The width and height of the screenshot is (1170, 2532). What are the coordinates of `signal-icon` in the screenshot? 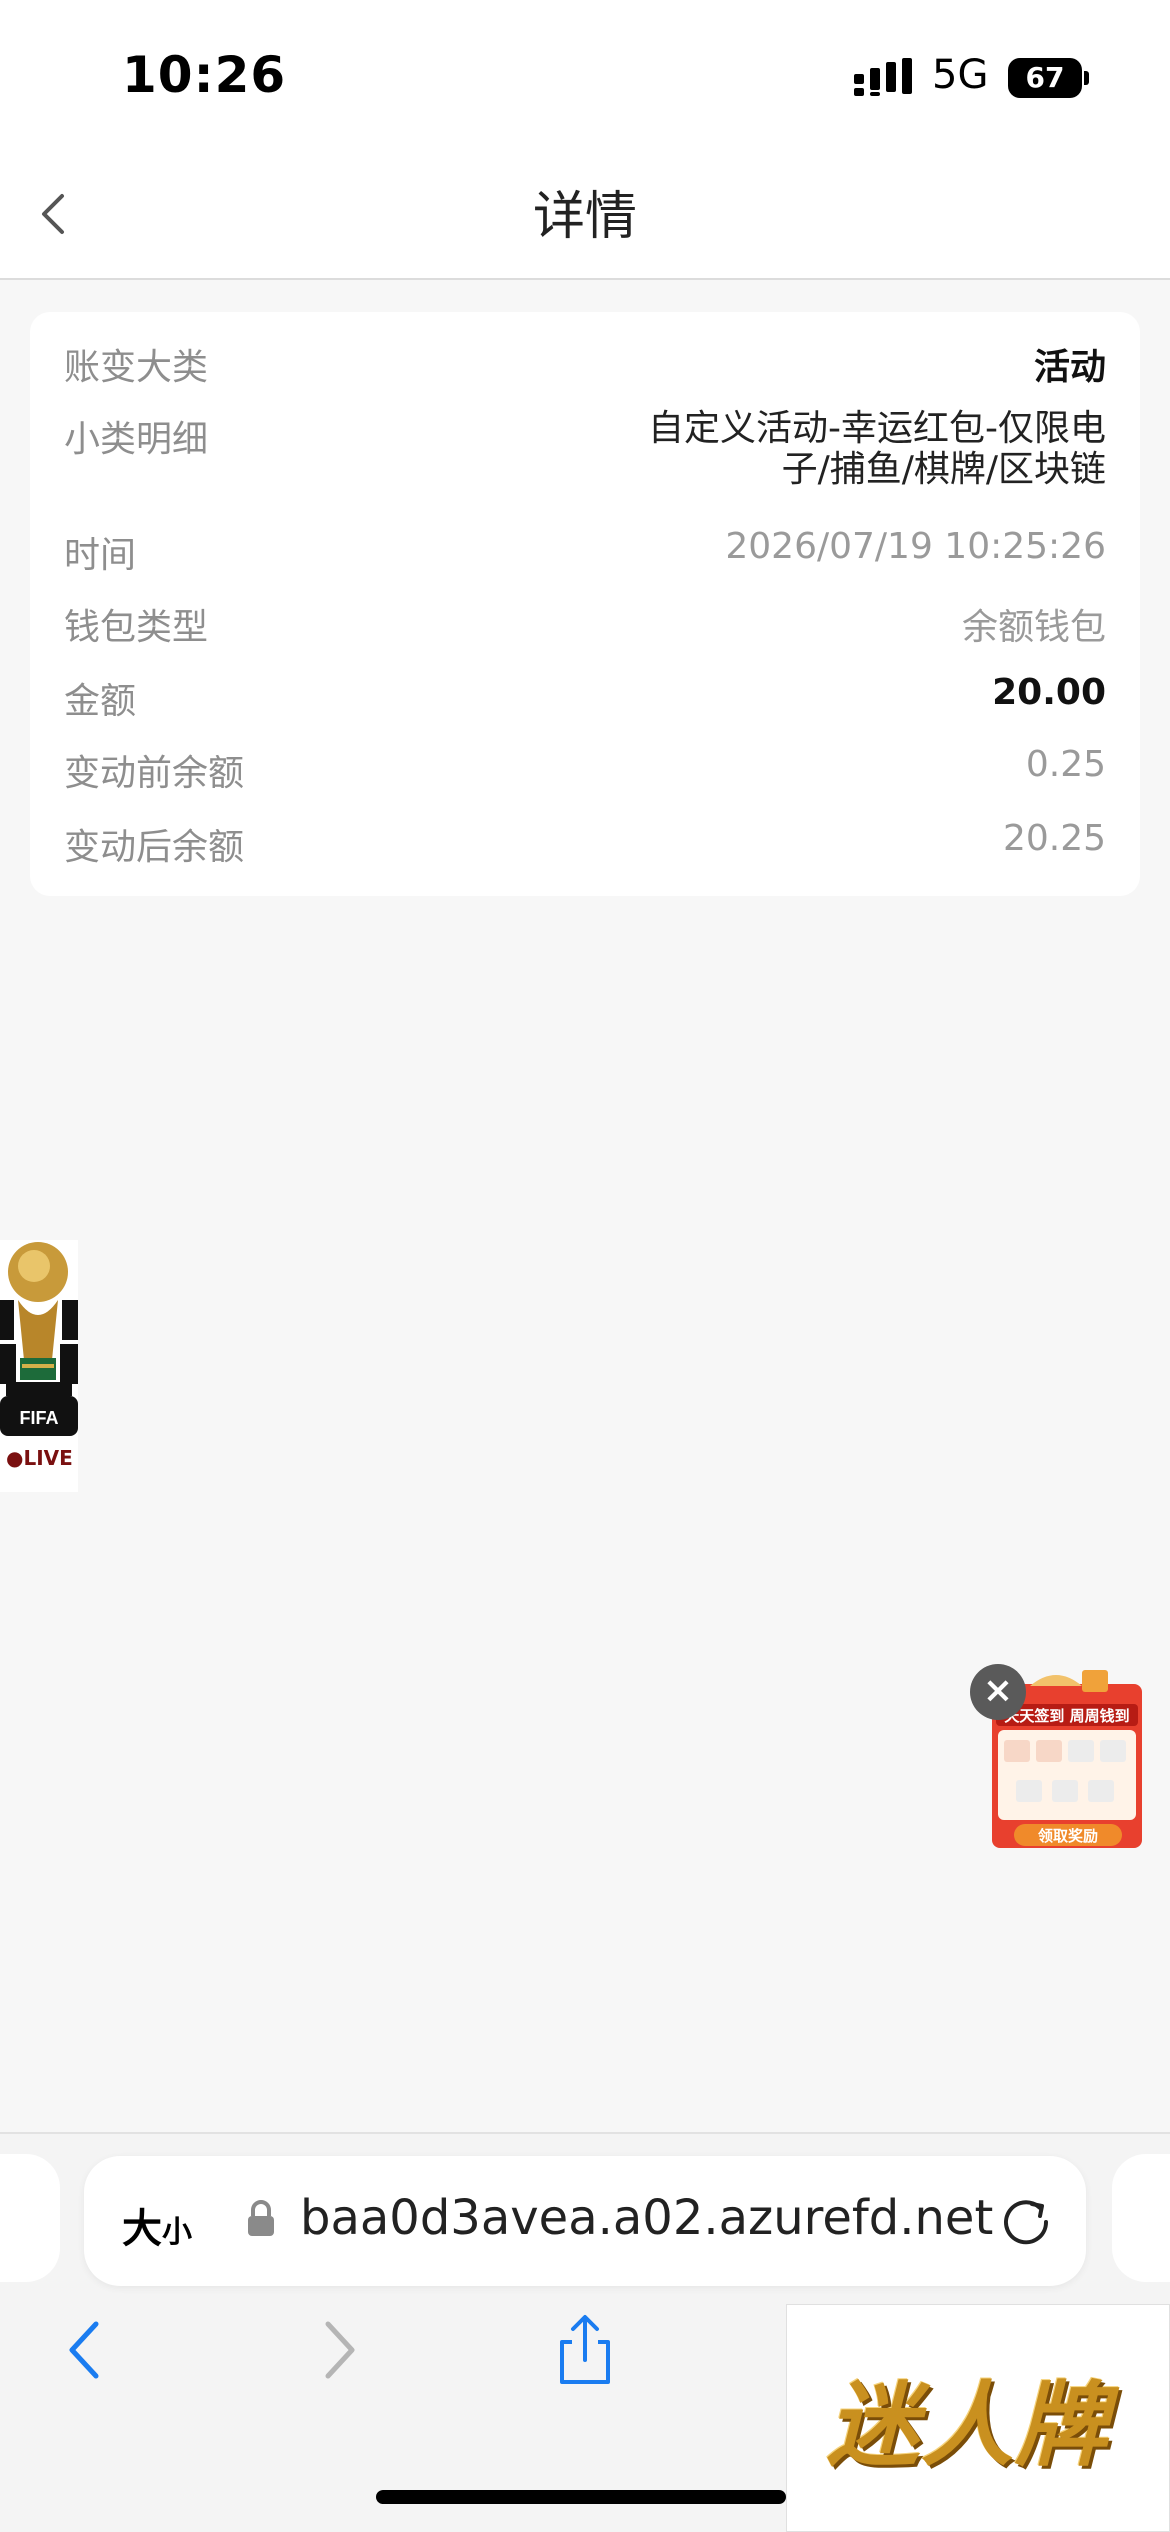 It's located at (883, 77).